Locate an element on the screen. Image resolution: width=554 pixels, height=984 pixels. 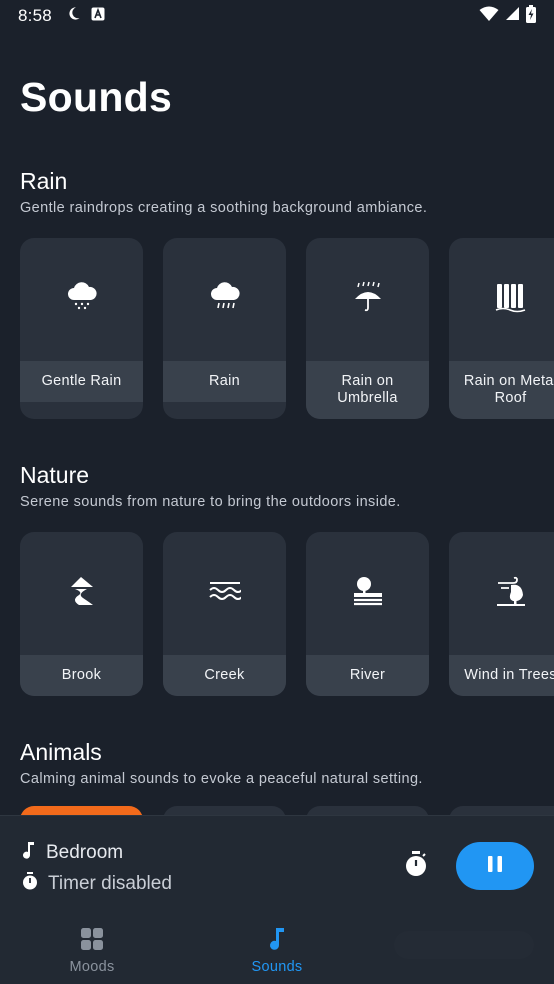
timer-button is located at coordinates (416, 866).